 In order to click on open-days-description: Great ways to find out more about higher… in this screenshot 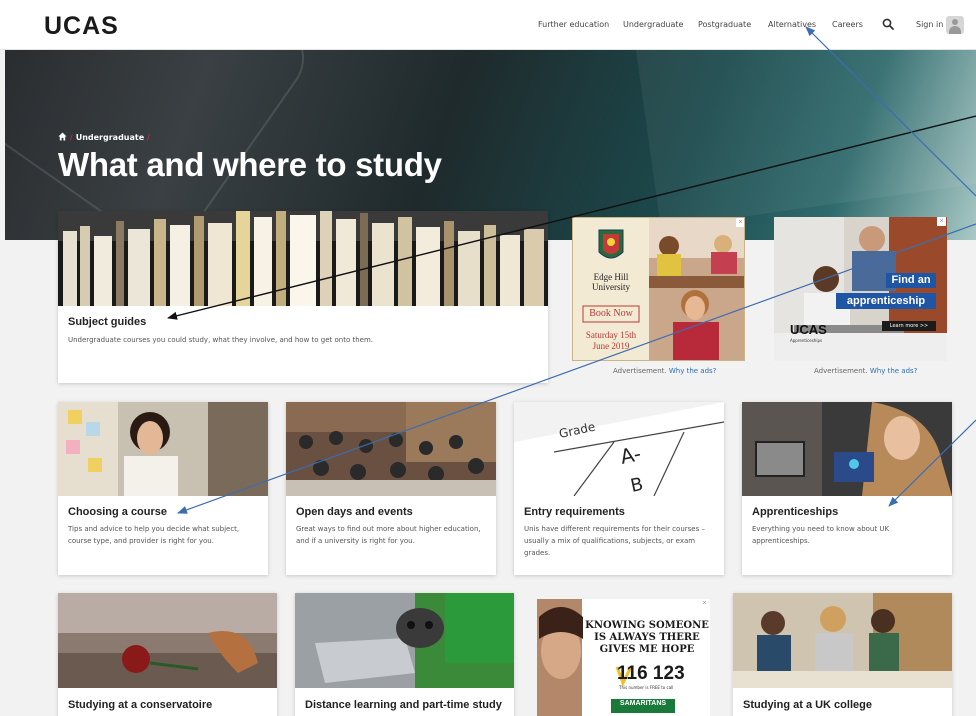, I will do `click(388, 535)`.